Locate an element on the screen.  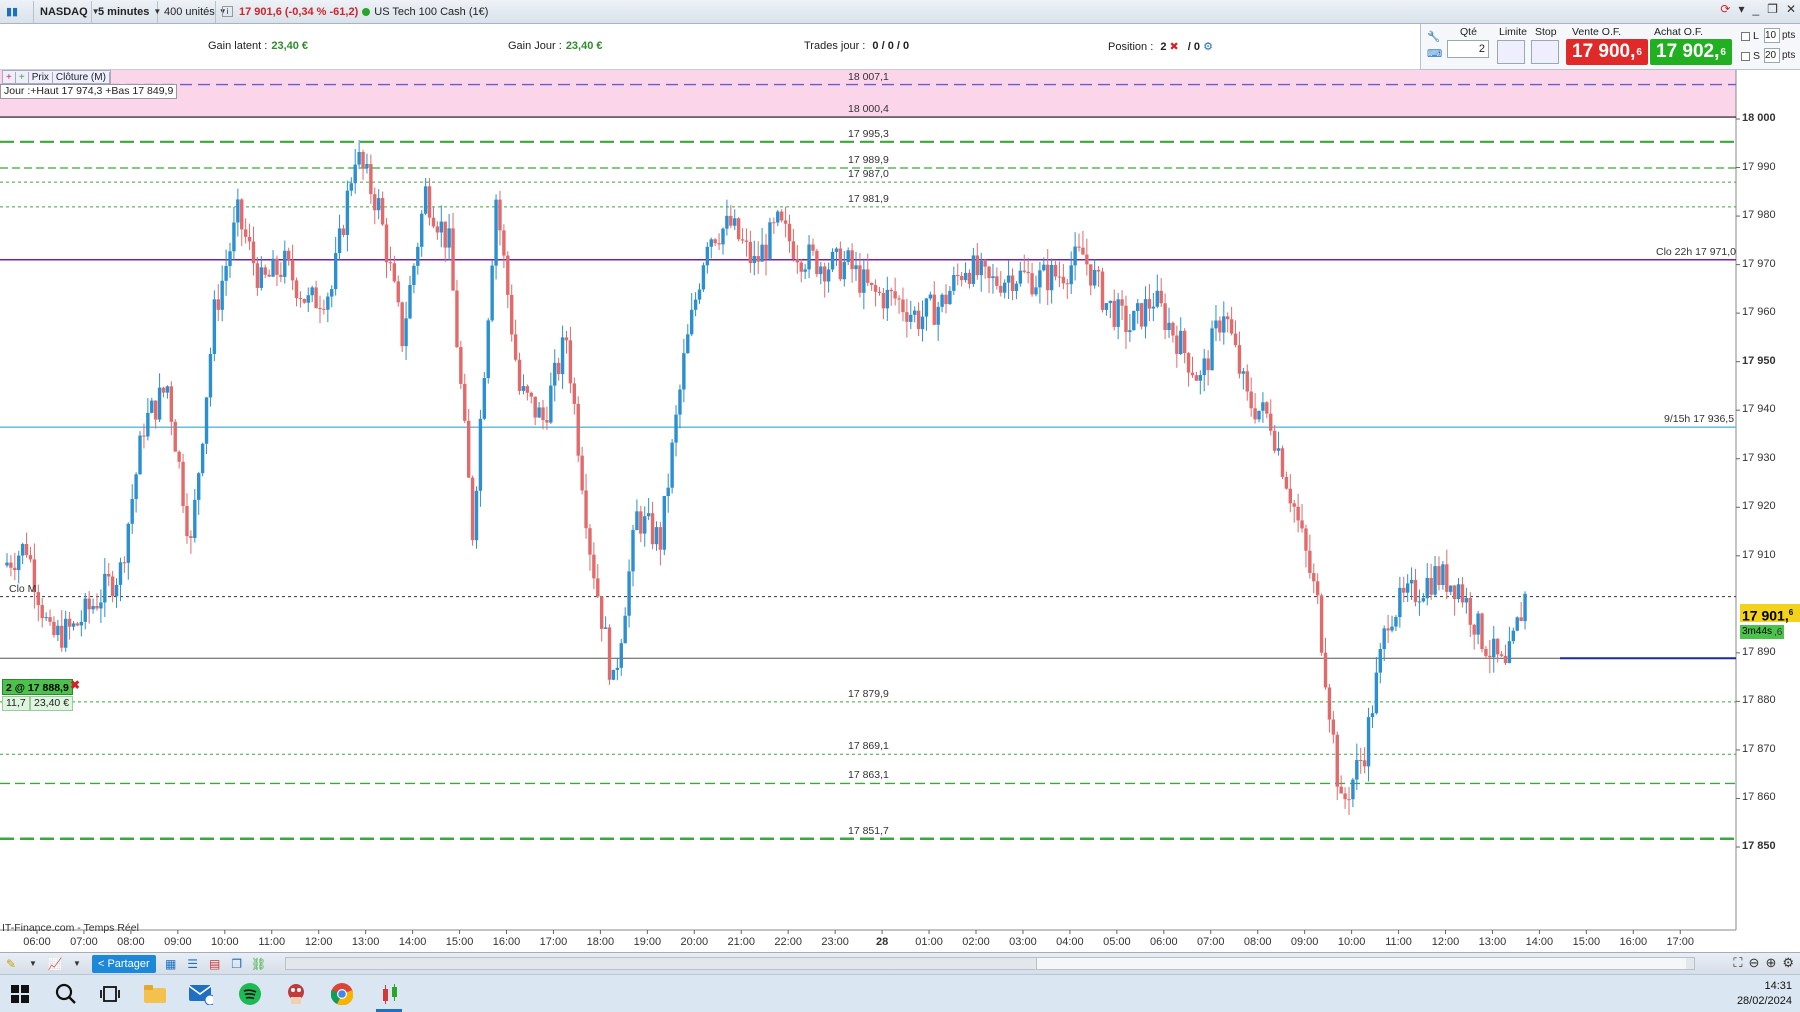
share-icon: < is located at coordinates (101, 963).